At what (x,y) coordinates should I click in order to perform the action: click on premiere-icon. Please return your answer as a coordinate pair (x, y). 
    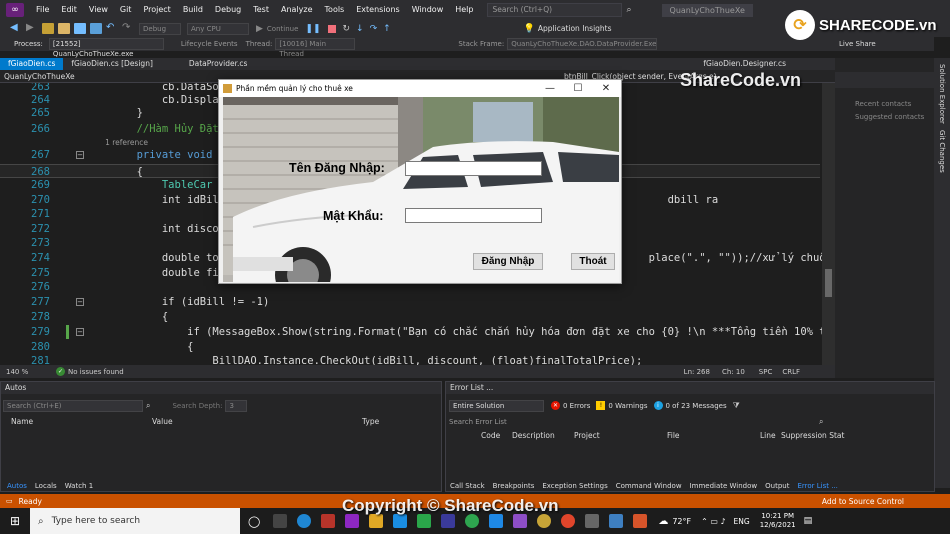
    Looking at the image, I should click on (352, 521).